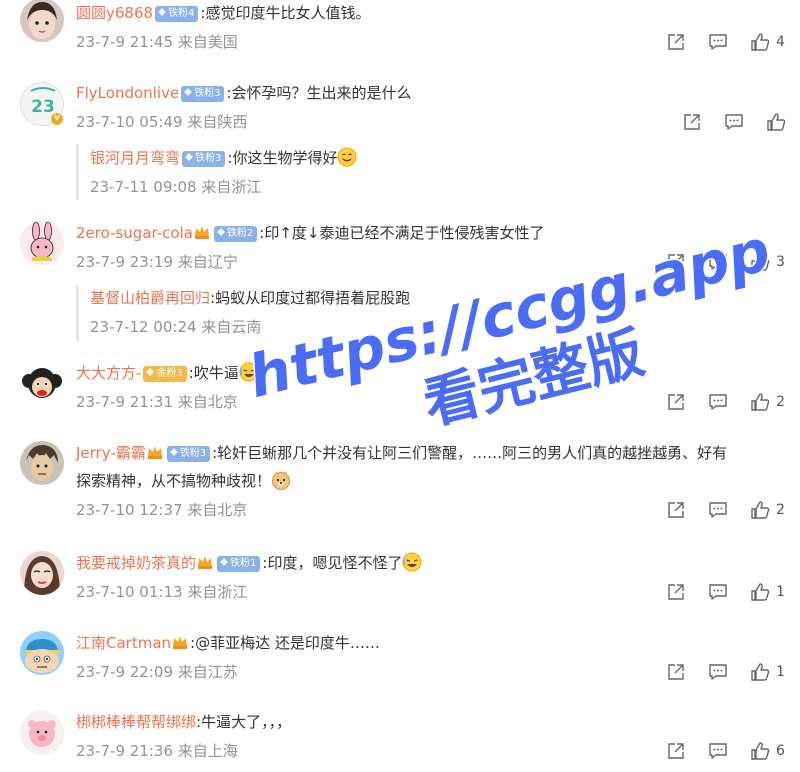 The width and height of the screenshot is (800, 772). What do you see at coordinates (235, 234) in the screenshot?
I see `fan-badge: 铁粉2` at bounding box center [235, 234].